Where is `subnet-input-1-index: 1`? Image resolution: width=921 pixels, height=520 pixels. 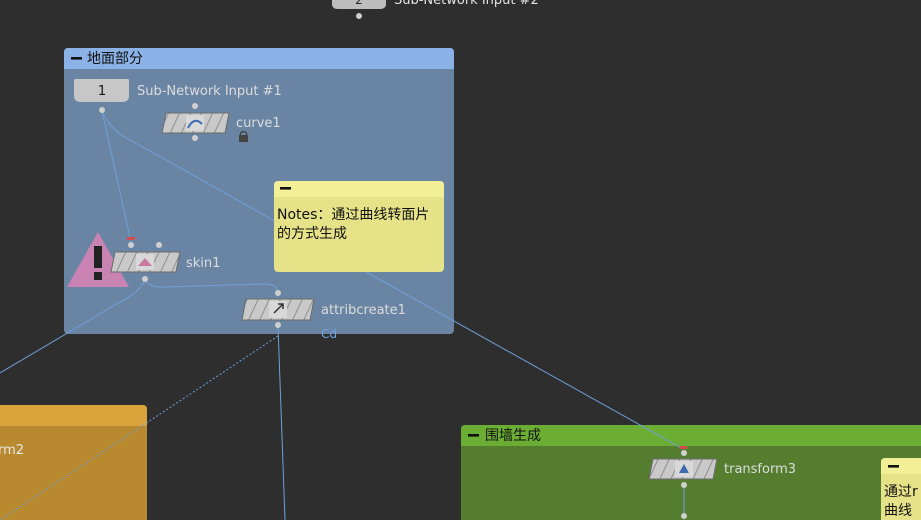 subnet-input-1-index: 1 is located at coordinates (102, 91).